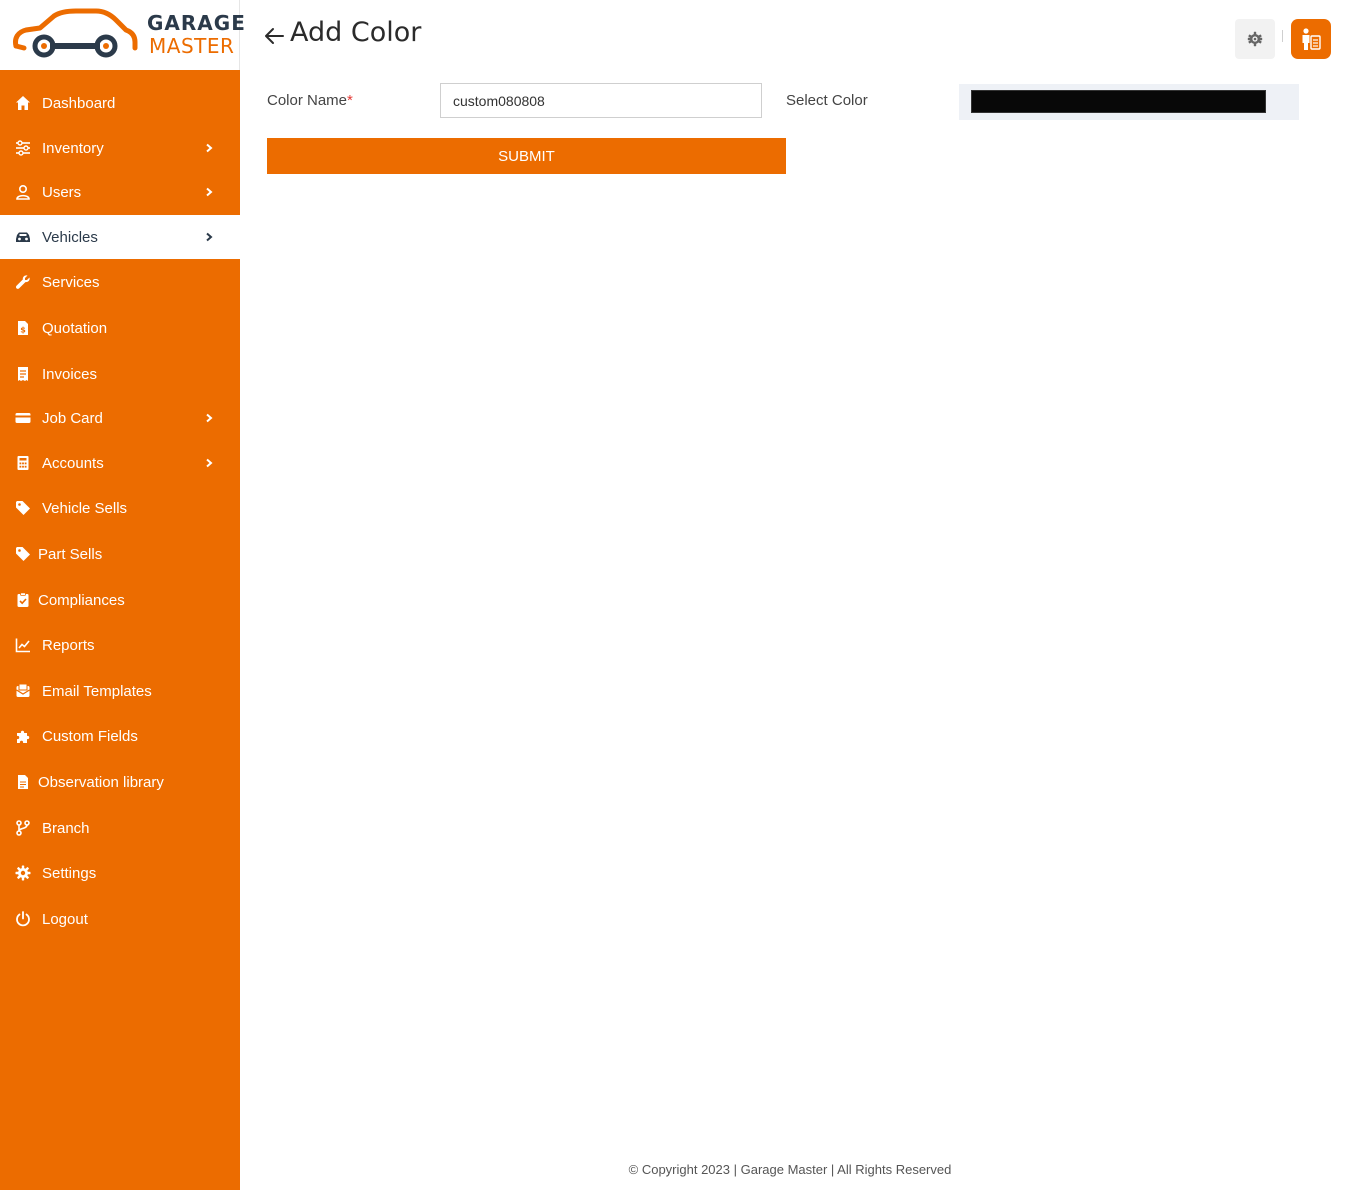  What do you see at coordinates (120, 192) in the screenshot?
I see `sidebar-item-users: Users` at bounding box center [120, 192].